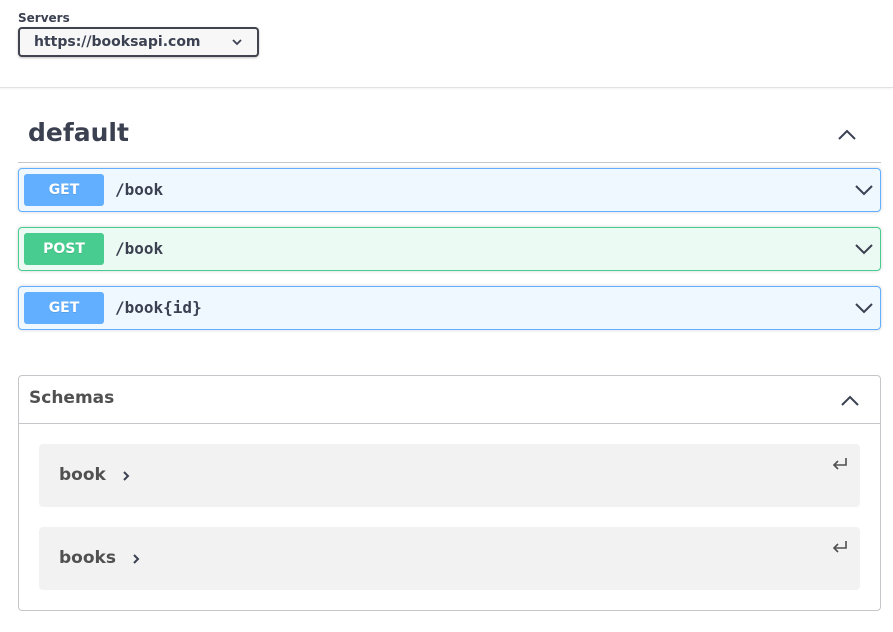  What do you see at coordinates (64, 249) in the screenshot?
I see `method-badge: POST` at bounding box center [64, 249].